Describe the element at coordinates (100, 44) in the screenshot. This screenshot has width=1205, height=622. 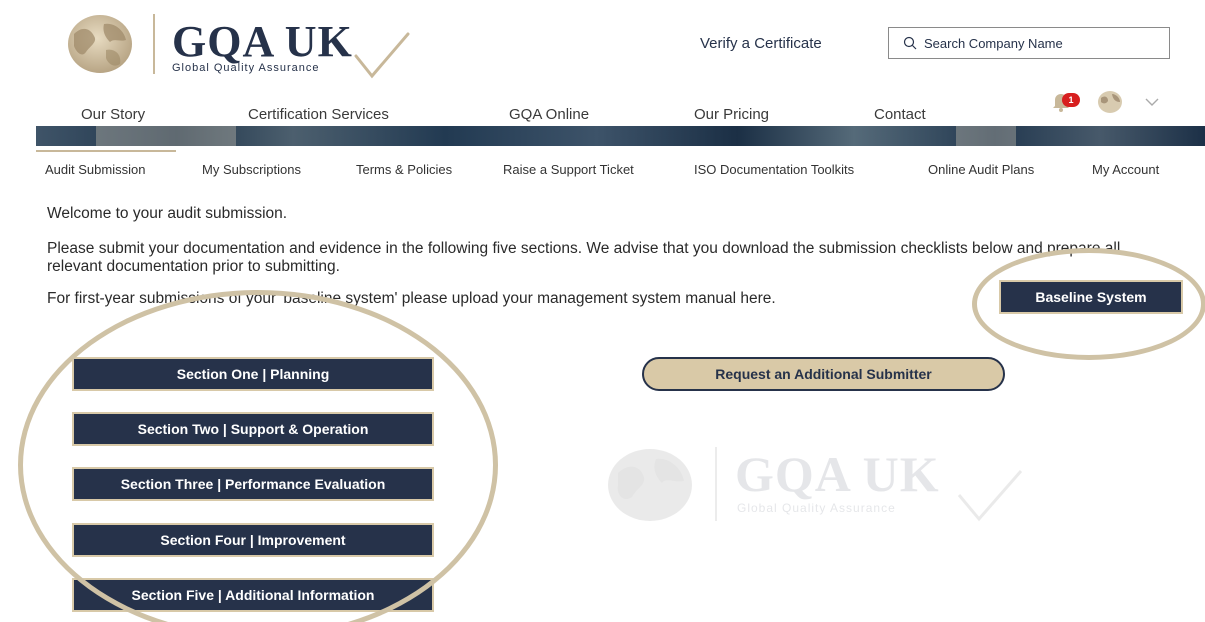
I see `globe-icon` at that location.